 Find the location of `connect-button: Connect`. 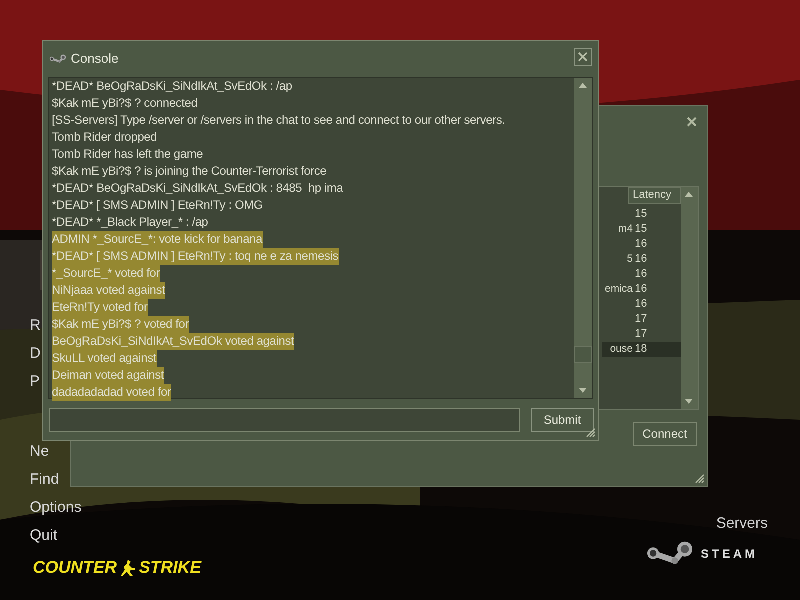

connect-button: Connect is located at coordinates (665, 434).